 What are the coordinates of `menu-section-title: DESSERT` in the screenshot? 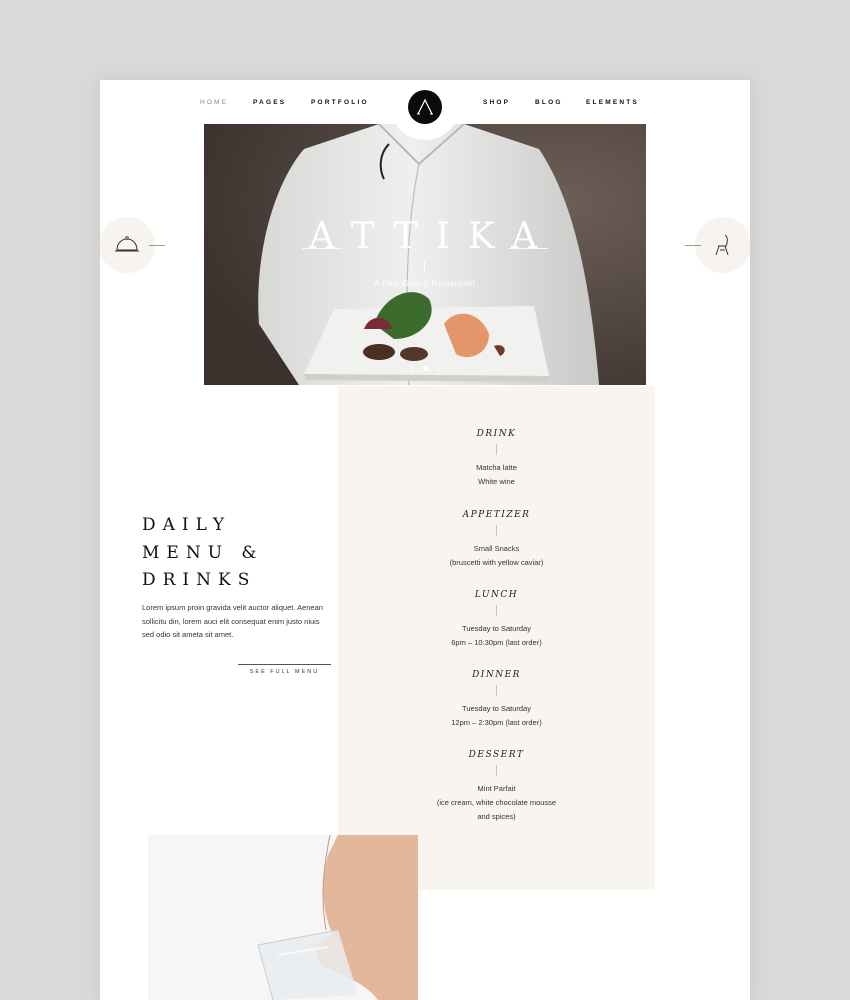 It's located at (496, 755).